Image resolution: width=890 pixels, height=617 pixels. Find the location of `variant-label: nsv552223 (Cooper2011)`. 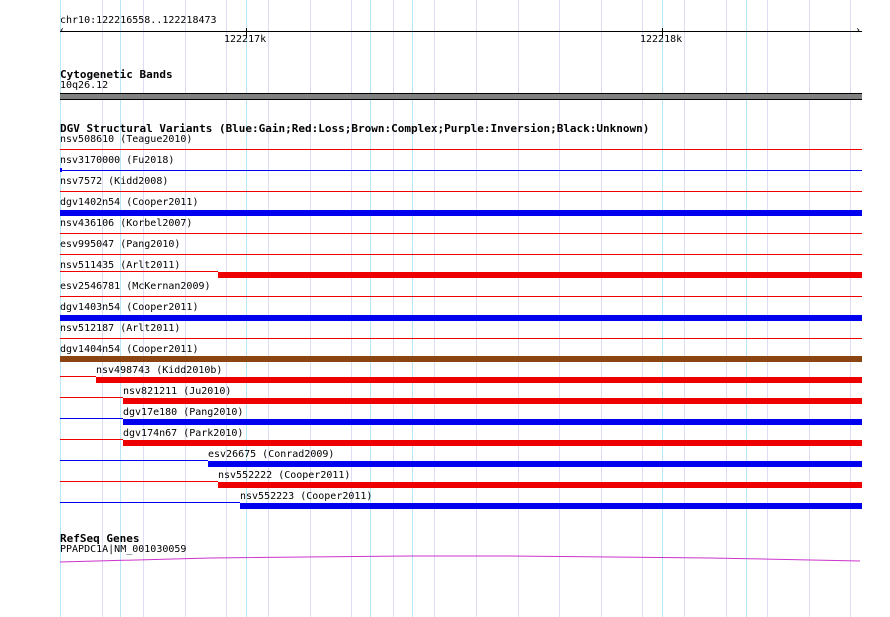

variant-label: nsv552223 (Cooper2011) is located at coordinates (306, 497).